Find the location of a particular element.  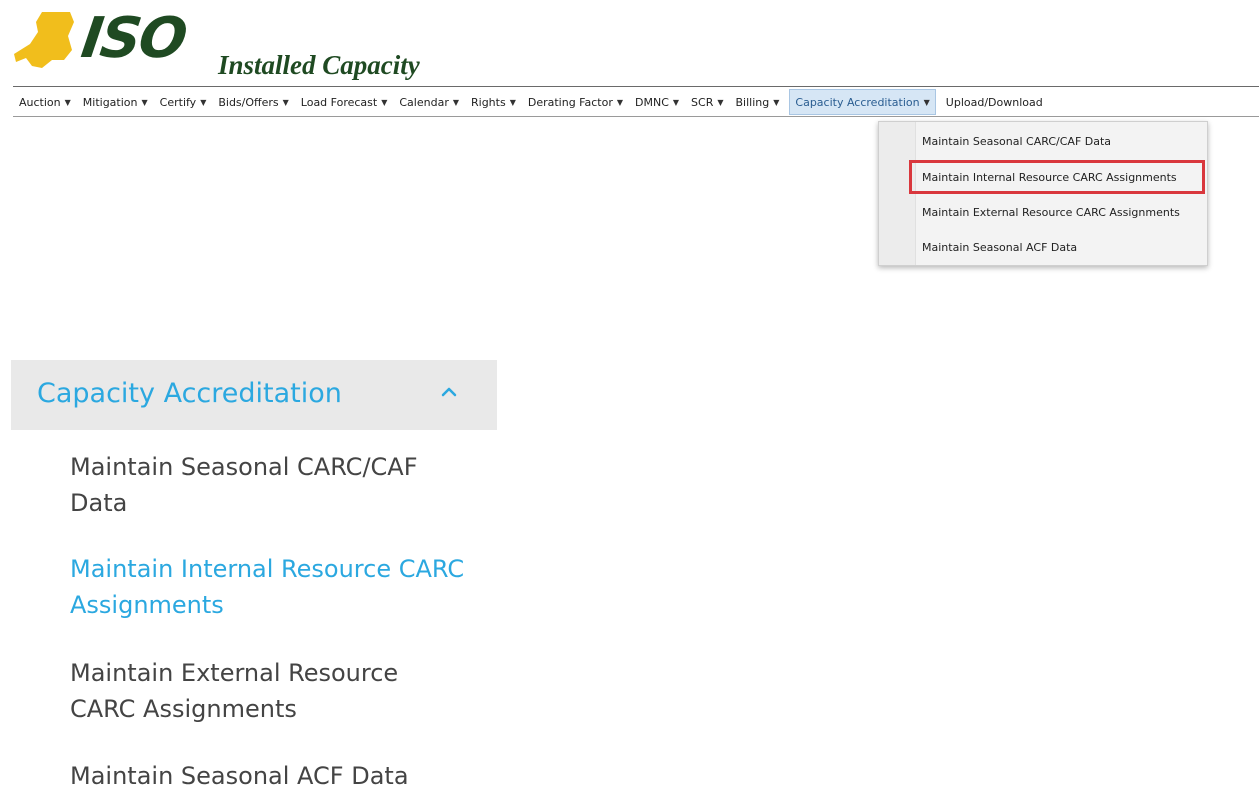

panel-title: Capacity Accreditation is located at coordinates (189, 393).